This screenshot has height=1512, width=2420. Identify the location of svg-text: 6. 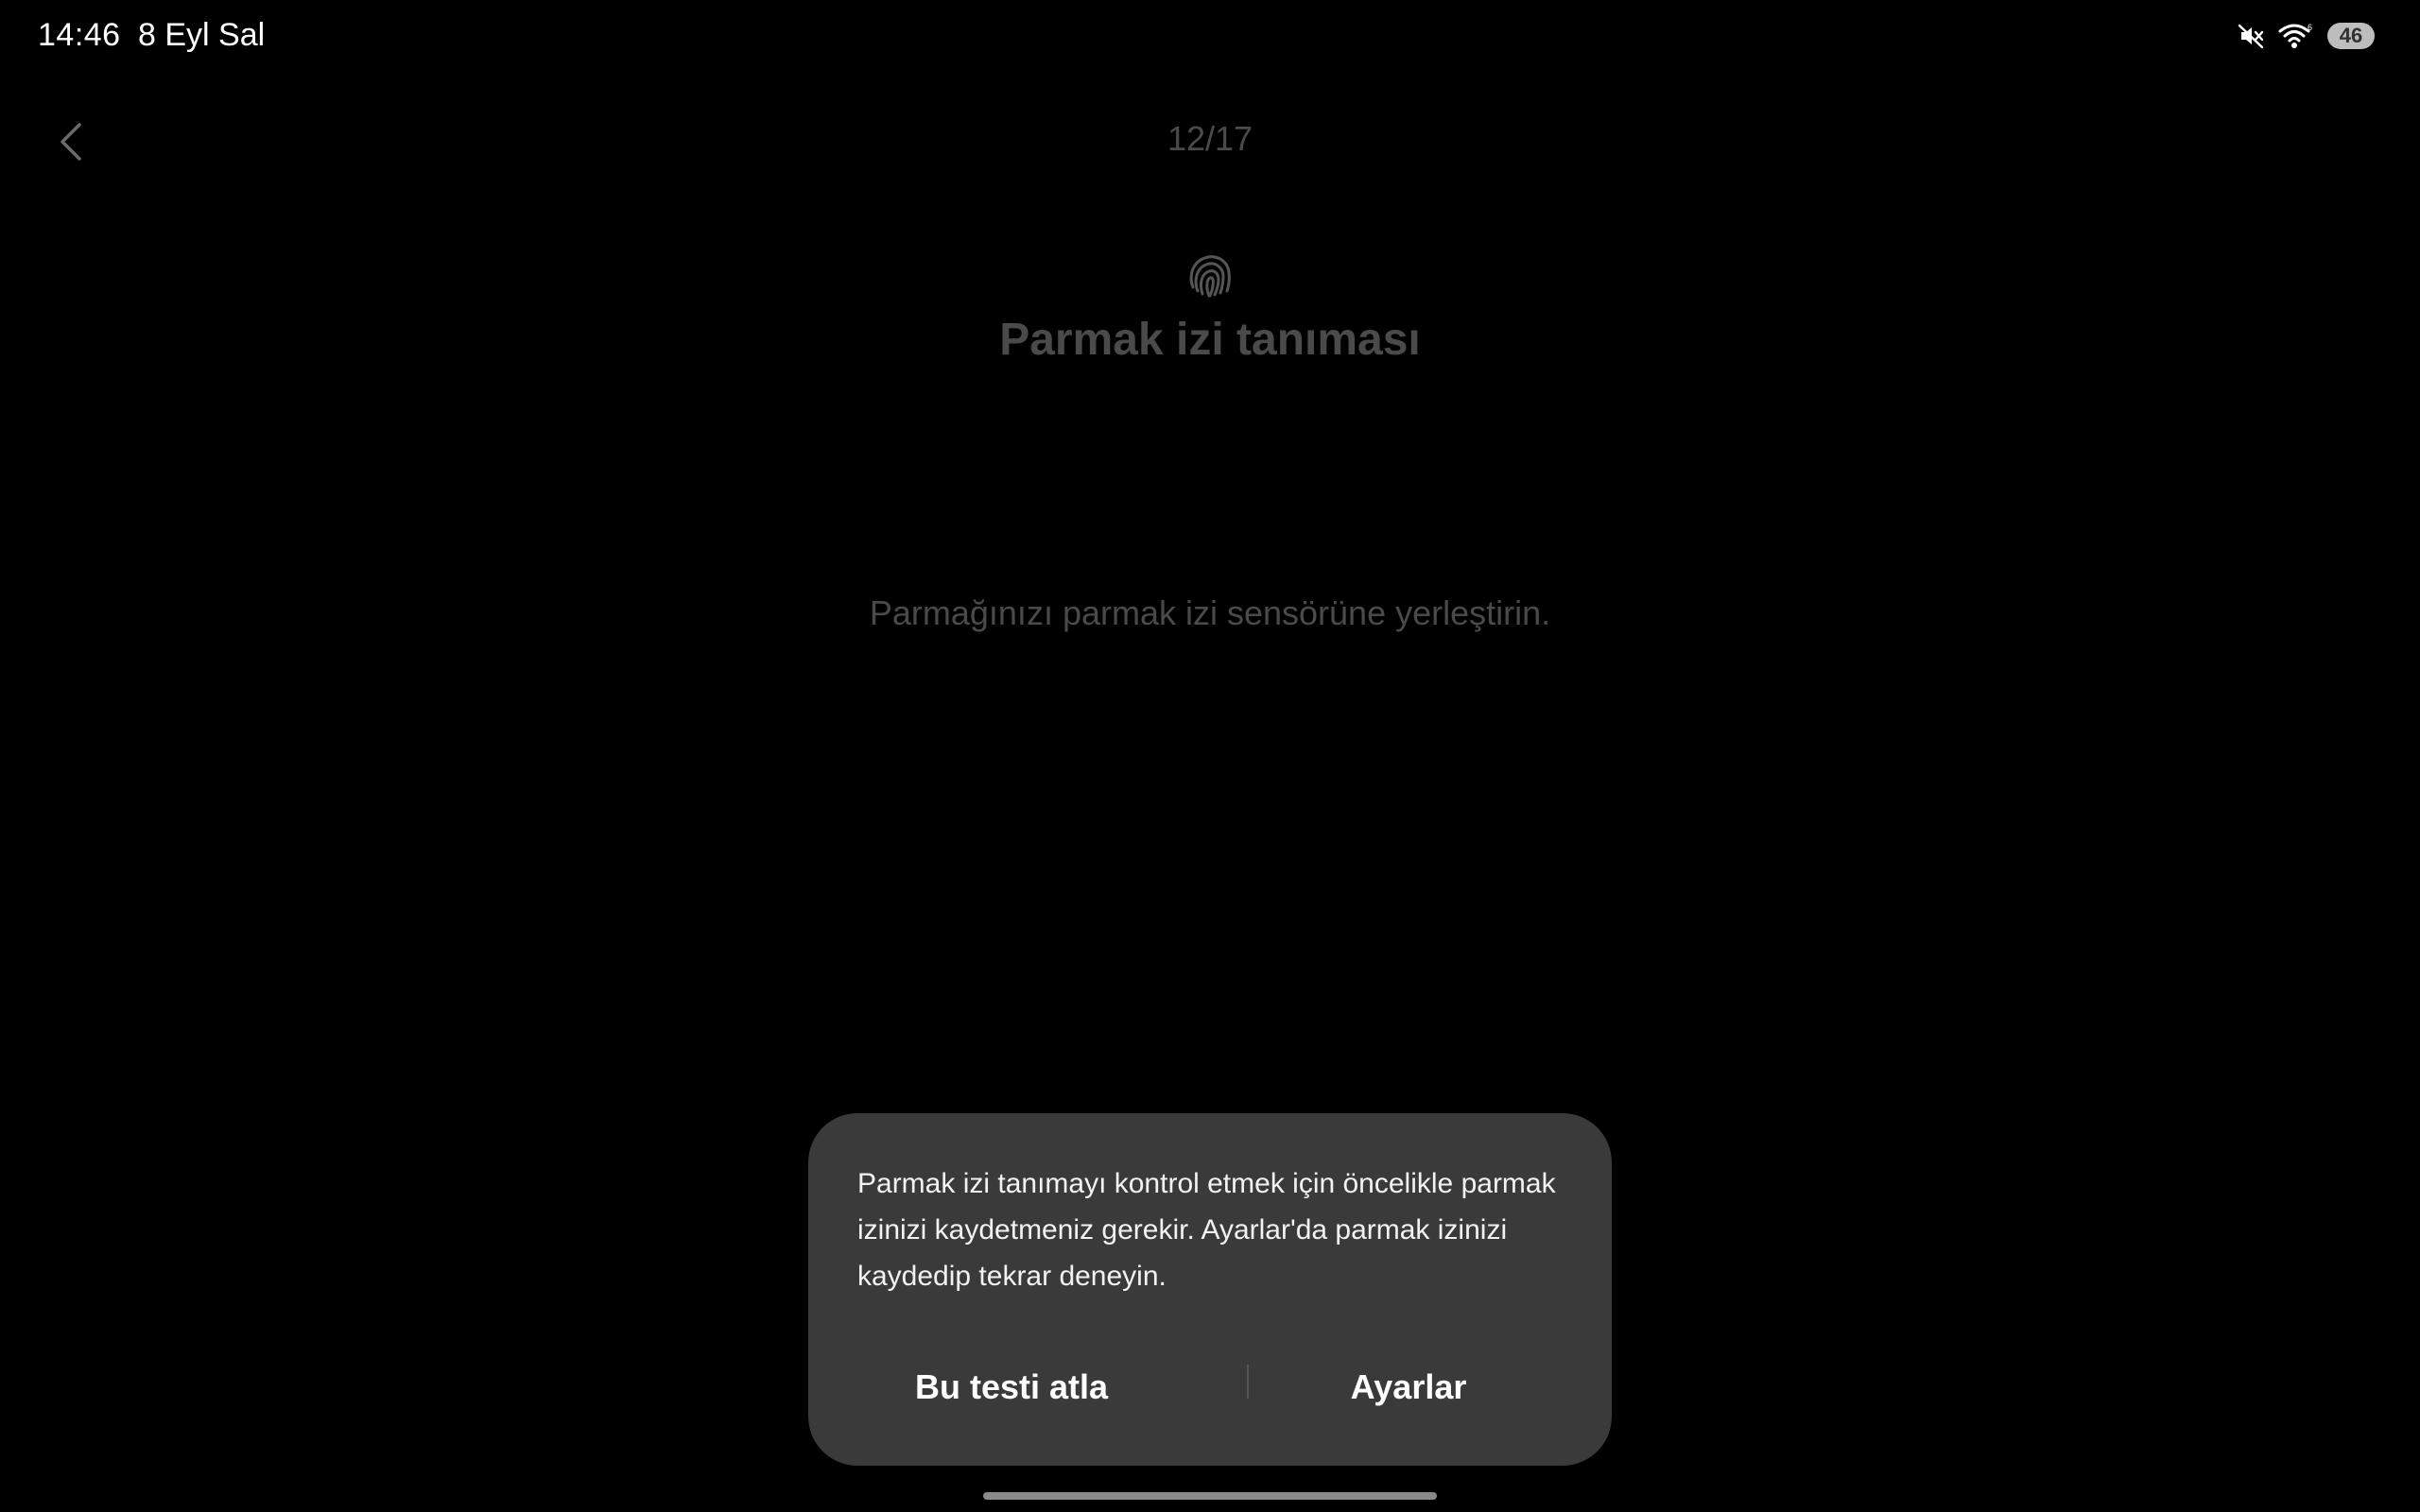
(2310, 27).